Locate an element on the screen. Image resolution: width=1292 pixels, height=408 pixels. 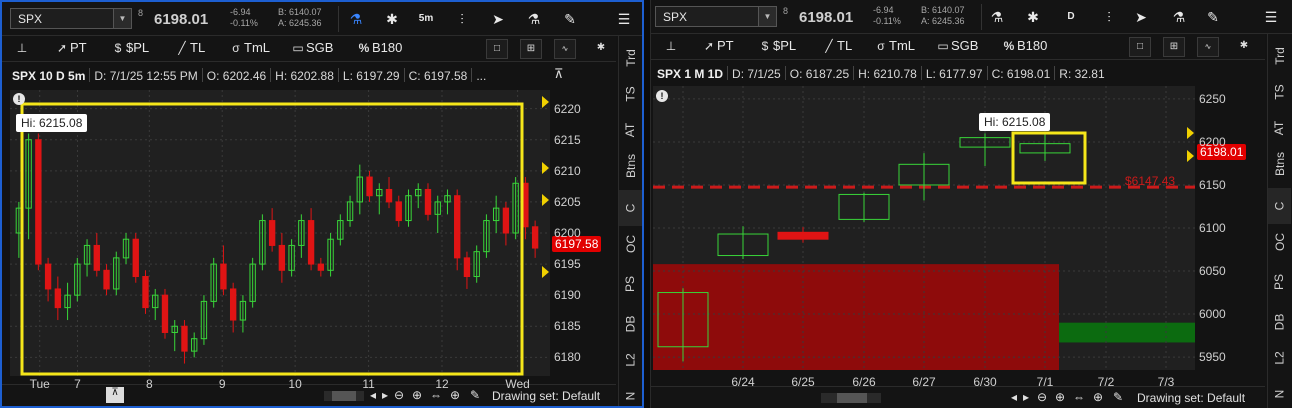
left-scrollbar is located at coordinates (344, 396).